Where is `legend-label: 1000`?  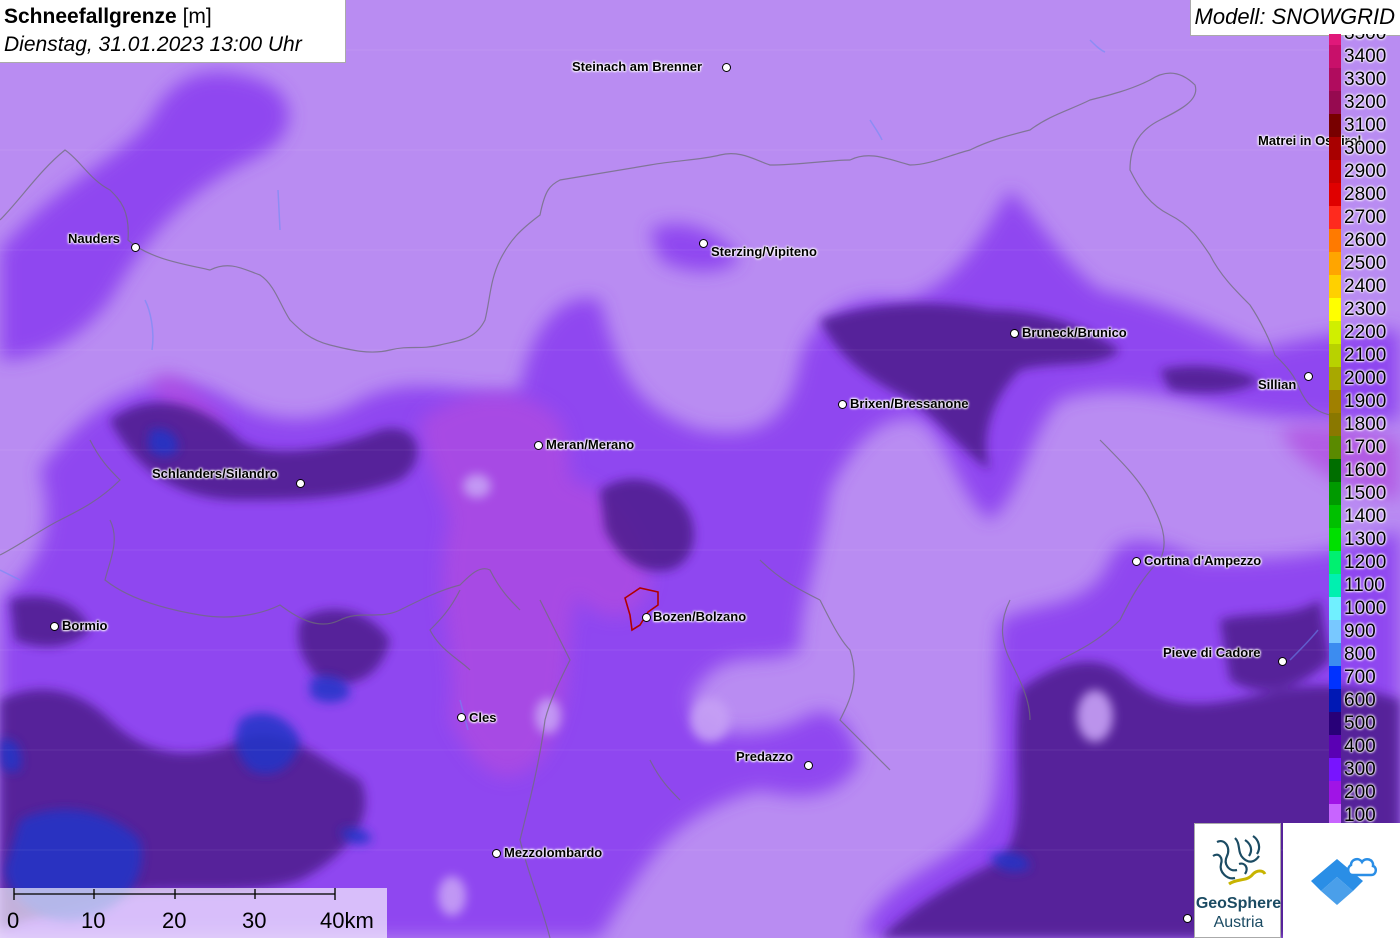 legend-label: 1000 is located at coordinates (1365, 608).